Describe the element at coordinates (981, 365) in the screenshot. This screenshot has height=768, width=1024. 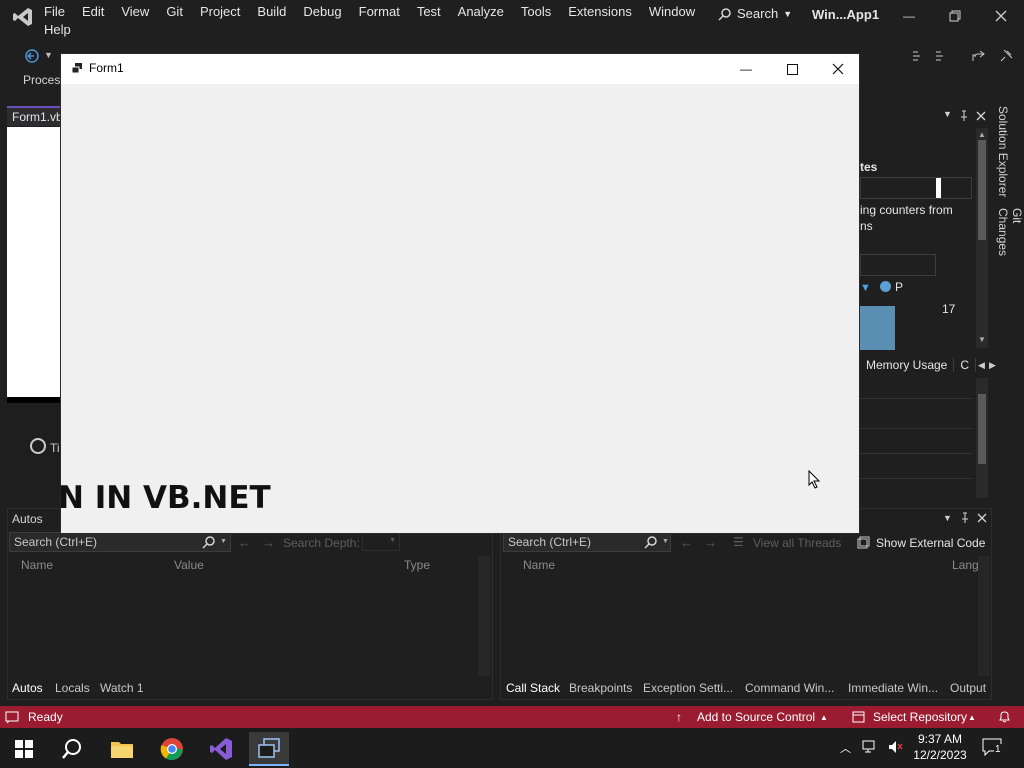
I see `tab-scroll-left-icon: ◀` at that location.